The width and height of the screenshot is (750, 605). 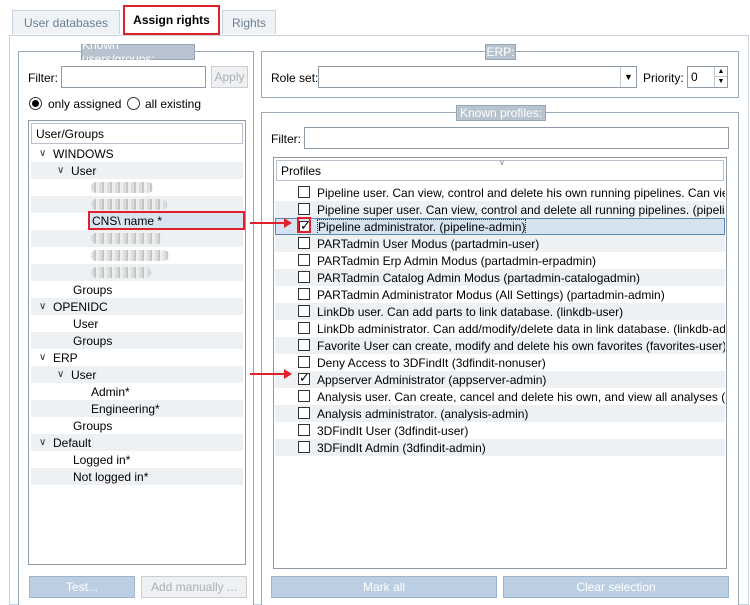 I want to click on users-filter-input, so click(x=133, y=77).